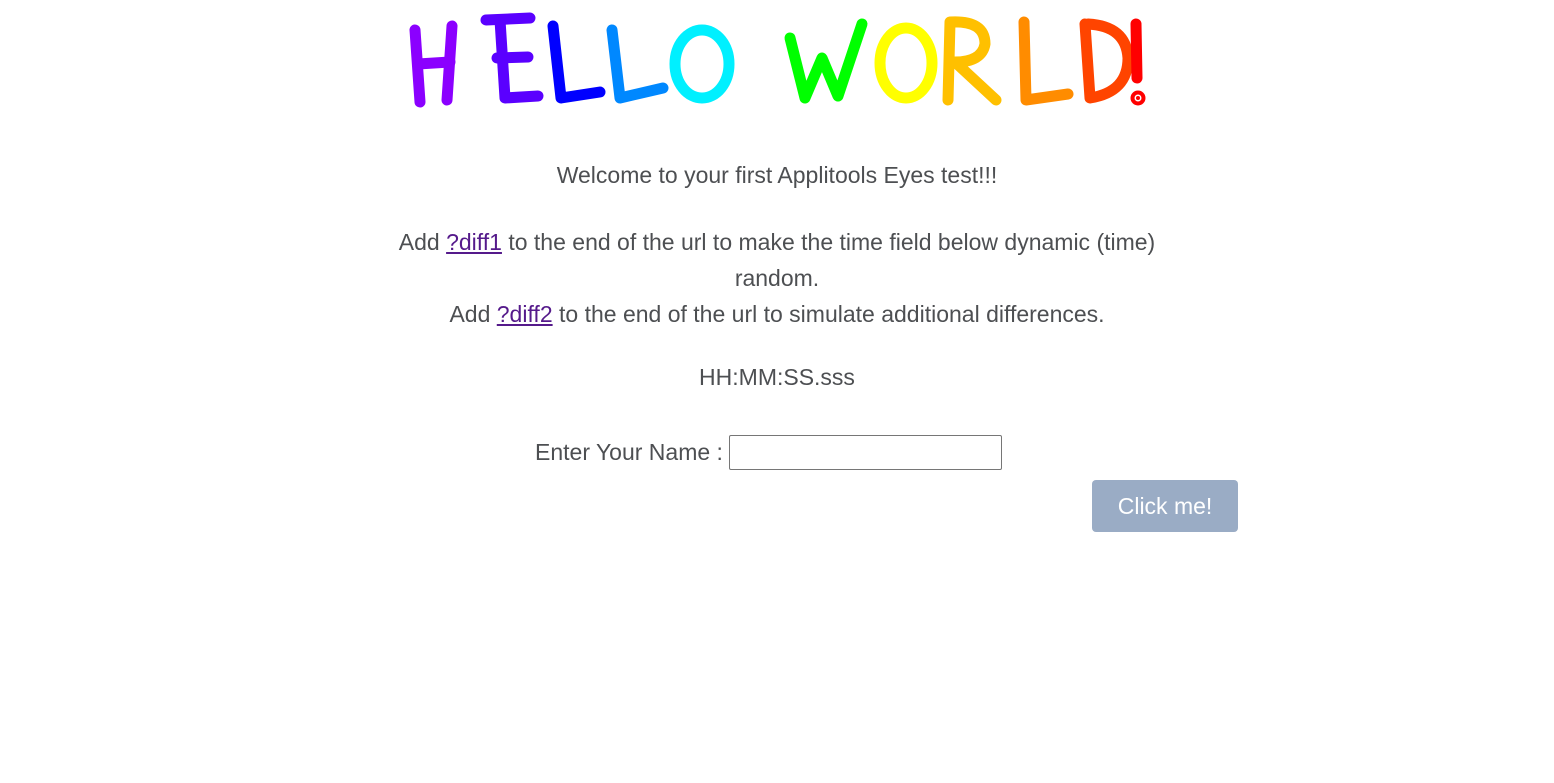 The image size is (1554, 783). Describe the element at coordinates (433, 64) in the screenshot. I see `letter-h` at that location.